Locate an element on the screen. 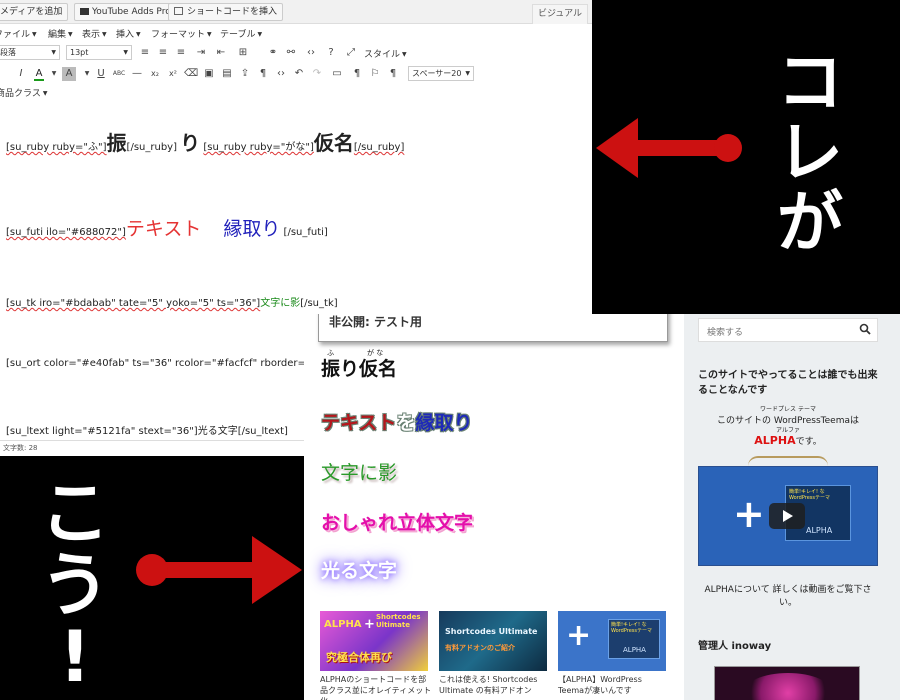  futi-close: [/su_futi] is located at coordinates (305, 232).